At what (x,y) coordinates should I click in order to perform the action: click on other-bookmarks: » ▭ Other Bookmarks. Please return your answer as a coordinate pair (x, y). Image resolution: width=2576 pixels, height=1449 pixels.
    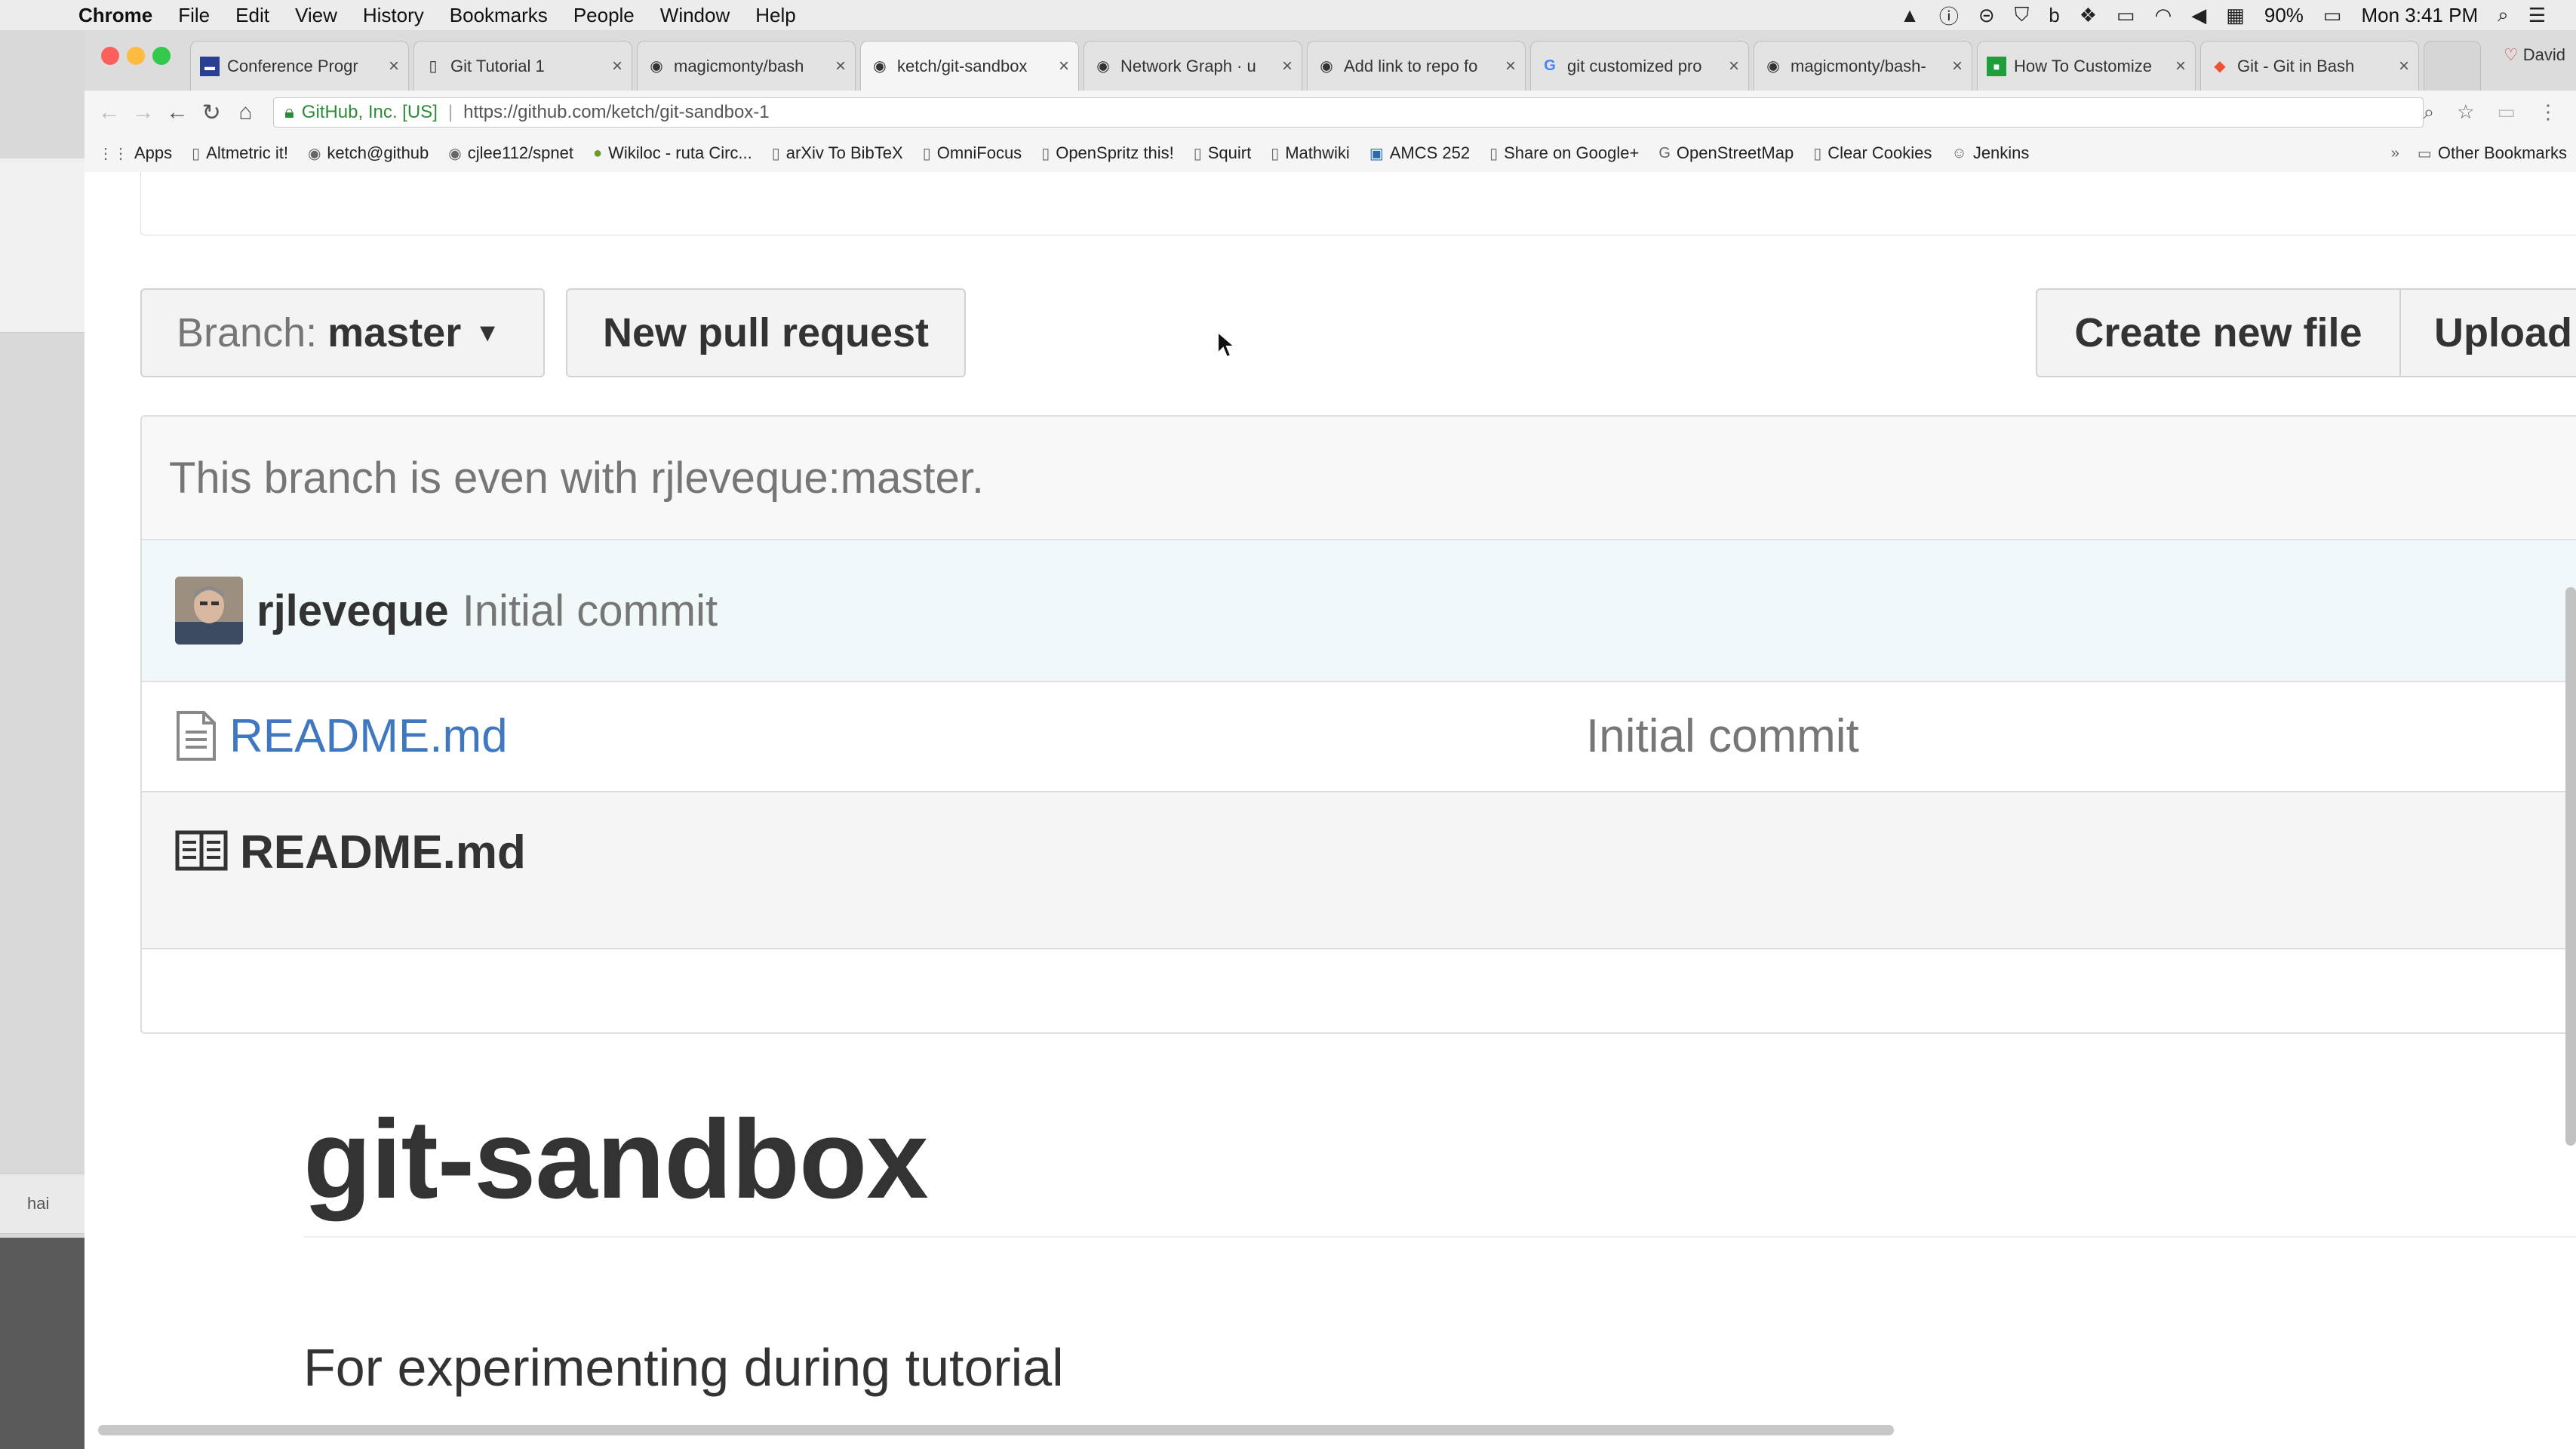
    Looking at the image, I should click on (2479, 153).